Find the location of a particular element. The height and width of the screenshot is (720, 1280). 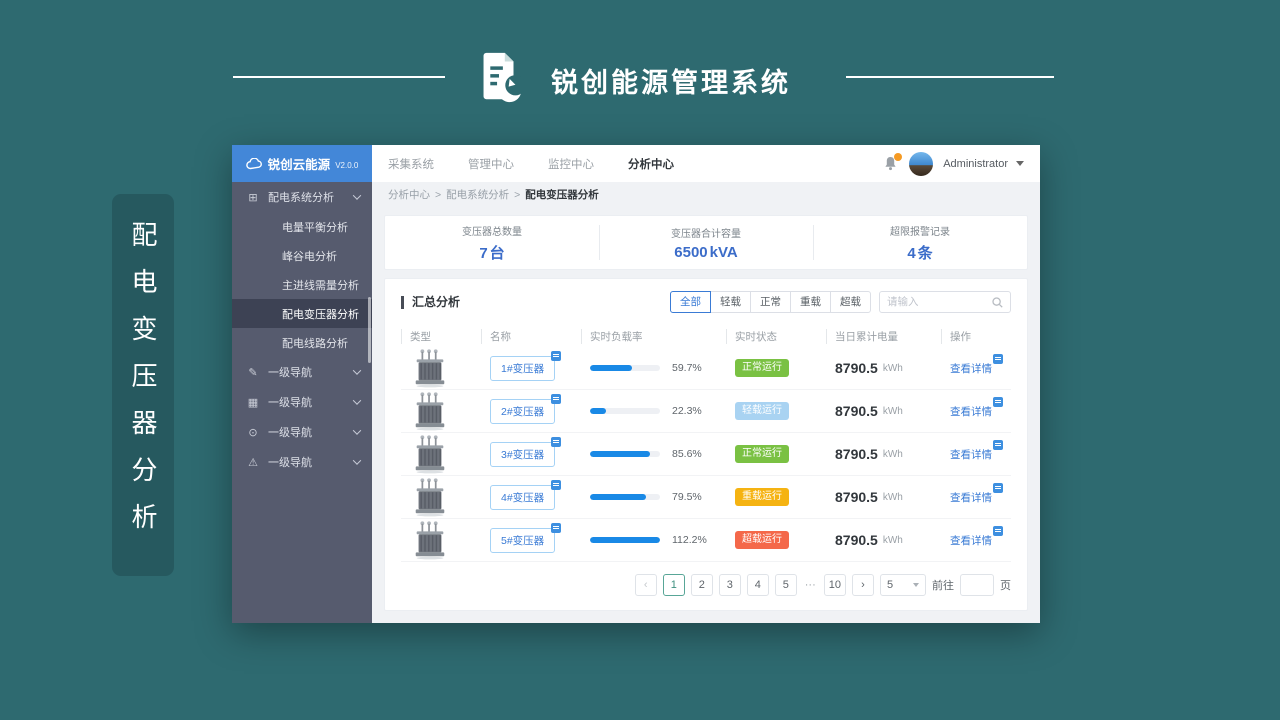

sidebar-item-level1-c: ⊙ 一级导航 is located at coordinates (302, 432).